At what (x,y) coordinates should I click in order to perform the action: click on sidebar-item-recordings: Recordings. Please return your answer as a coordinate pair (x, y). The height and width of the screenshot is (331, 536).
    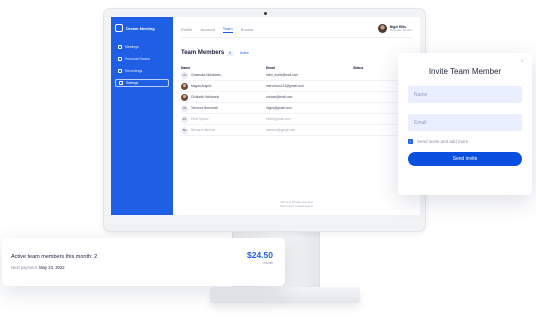
    Looking at the image, I should click on (142, 71).